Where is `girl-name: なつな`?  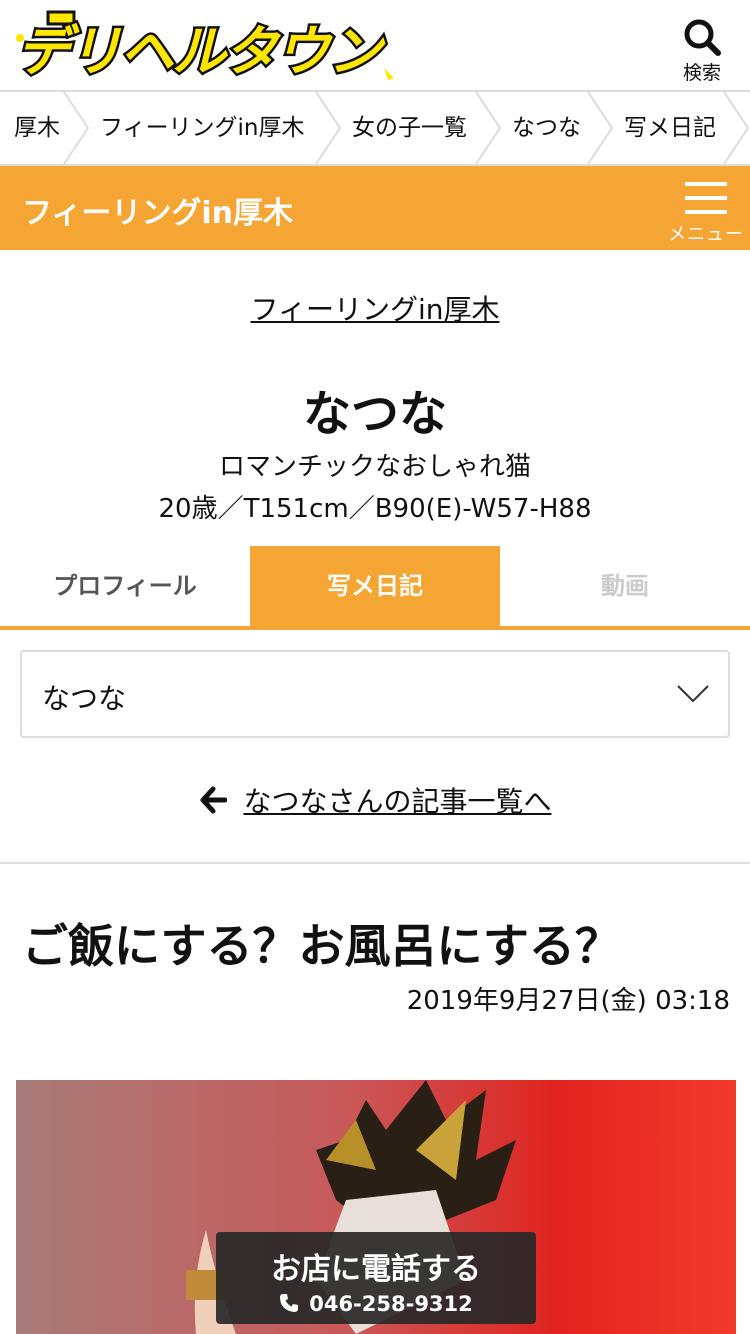
girl-name: なつな is located at coordinates (374, 414).